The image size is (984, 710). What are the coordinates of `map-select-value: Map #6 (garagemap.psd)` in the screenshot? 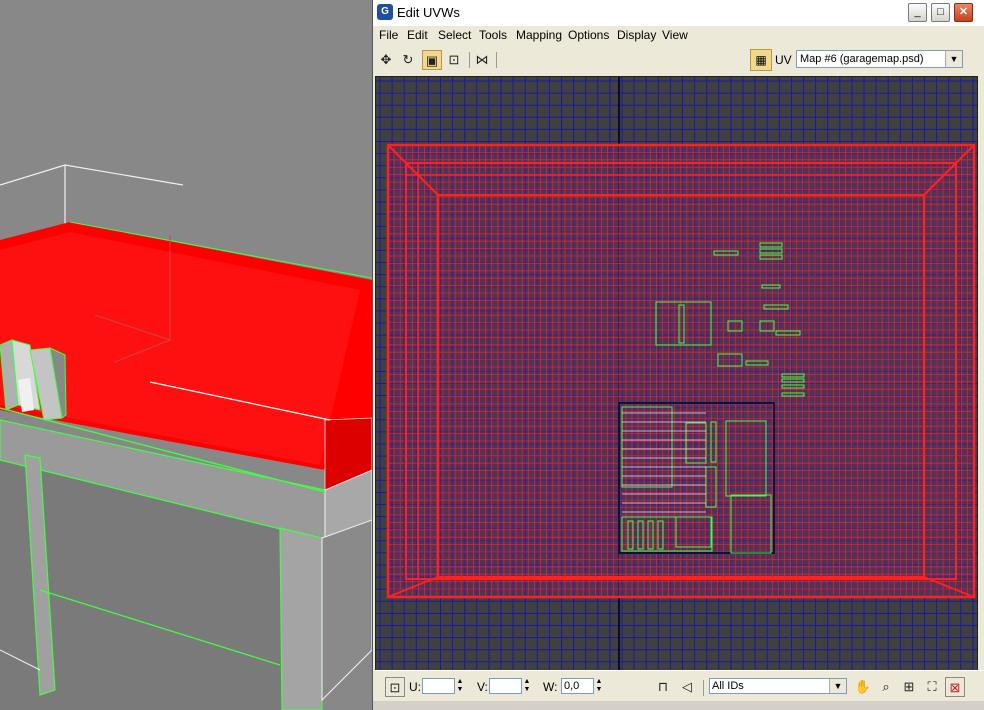 It's located at (862, 59).